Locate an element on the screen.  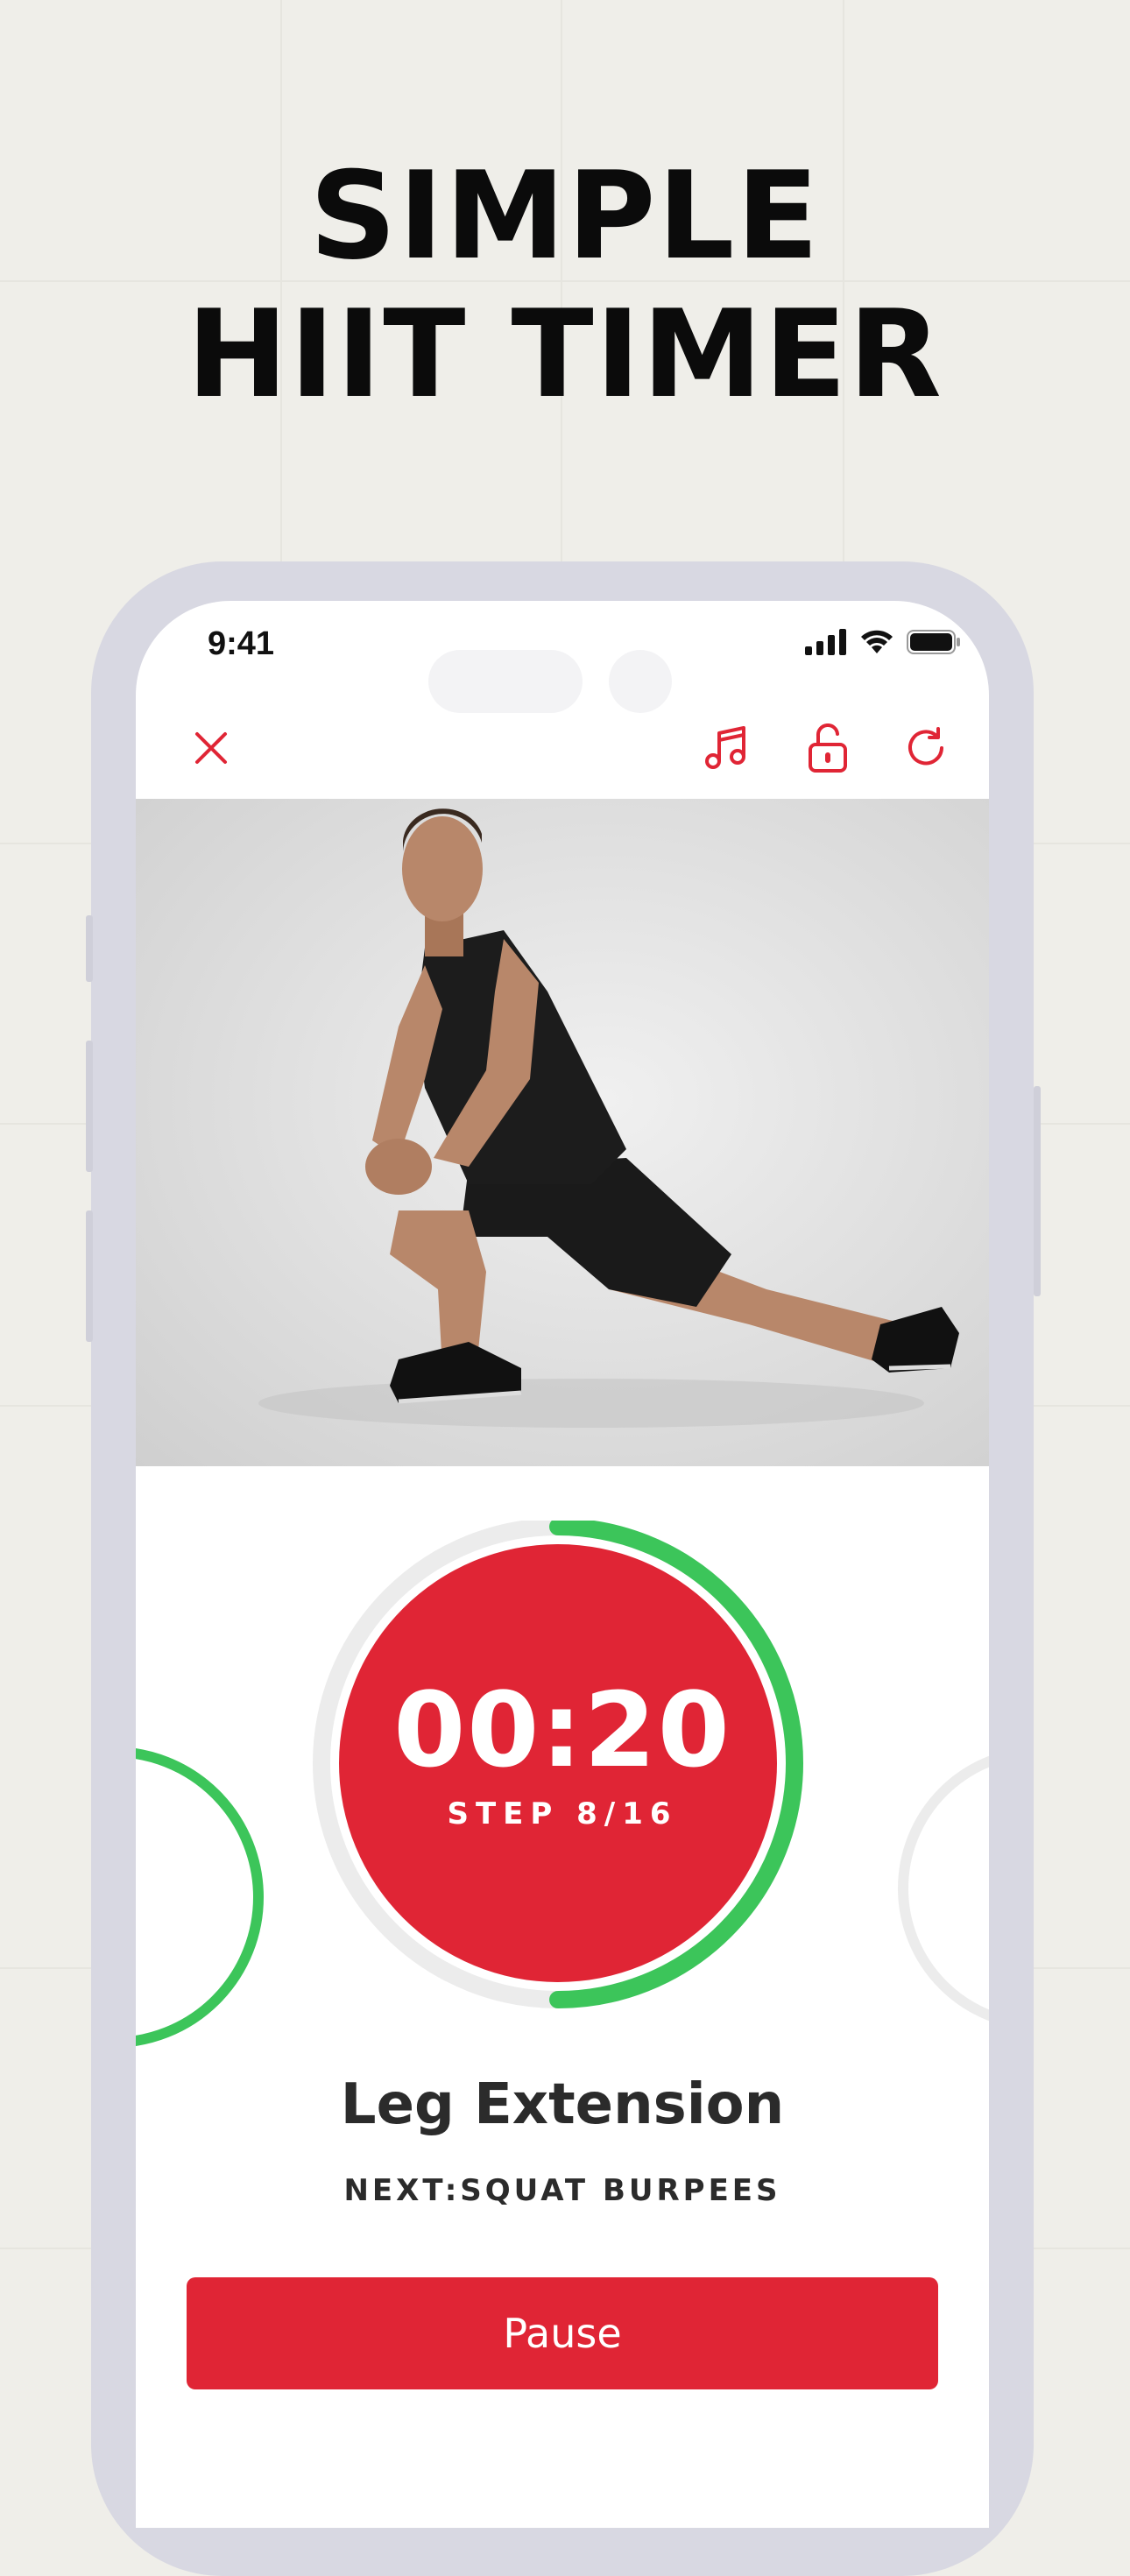
phone-power-button is located at coordinates (1037, 1191).